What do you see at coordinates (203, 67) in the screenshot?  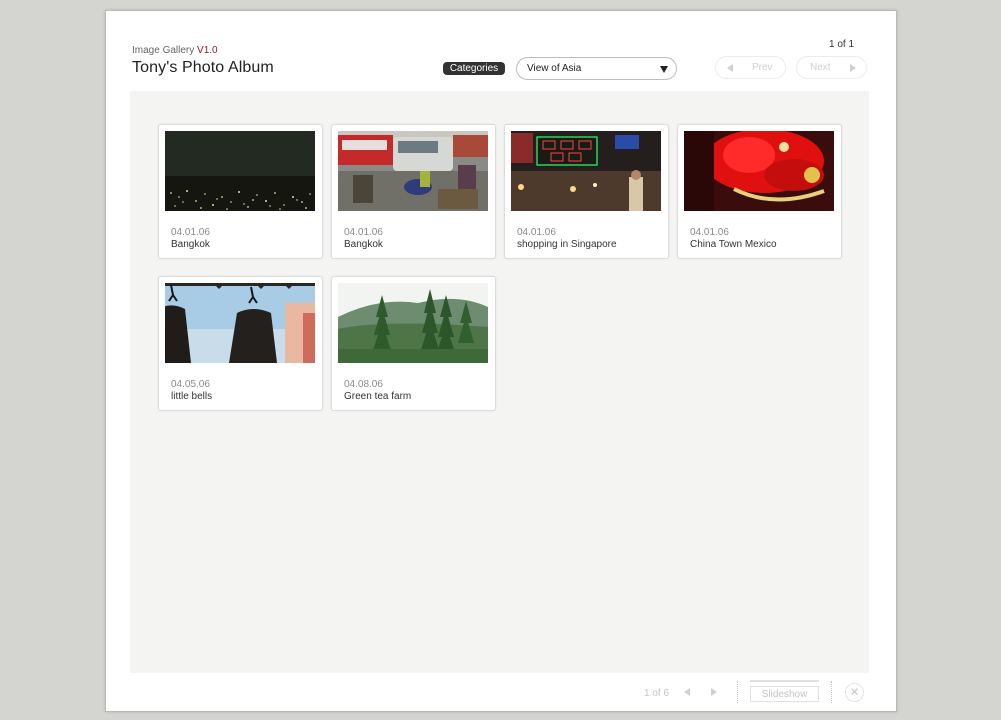 I see `album-title: Tony's Photo Album` at bounding box center [203, 67].